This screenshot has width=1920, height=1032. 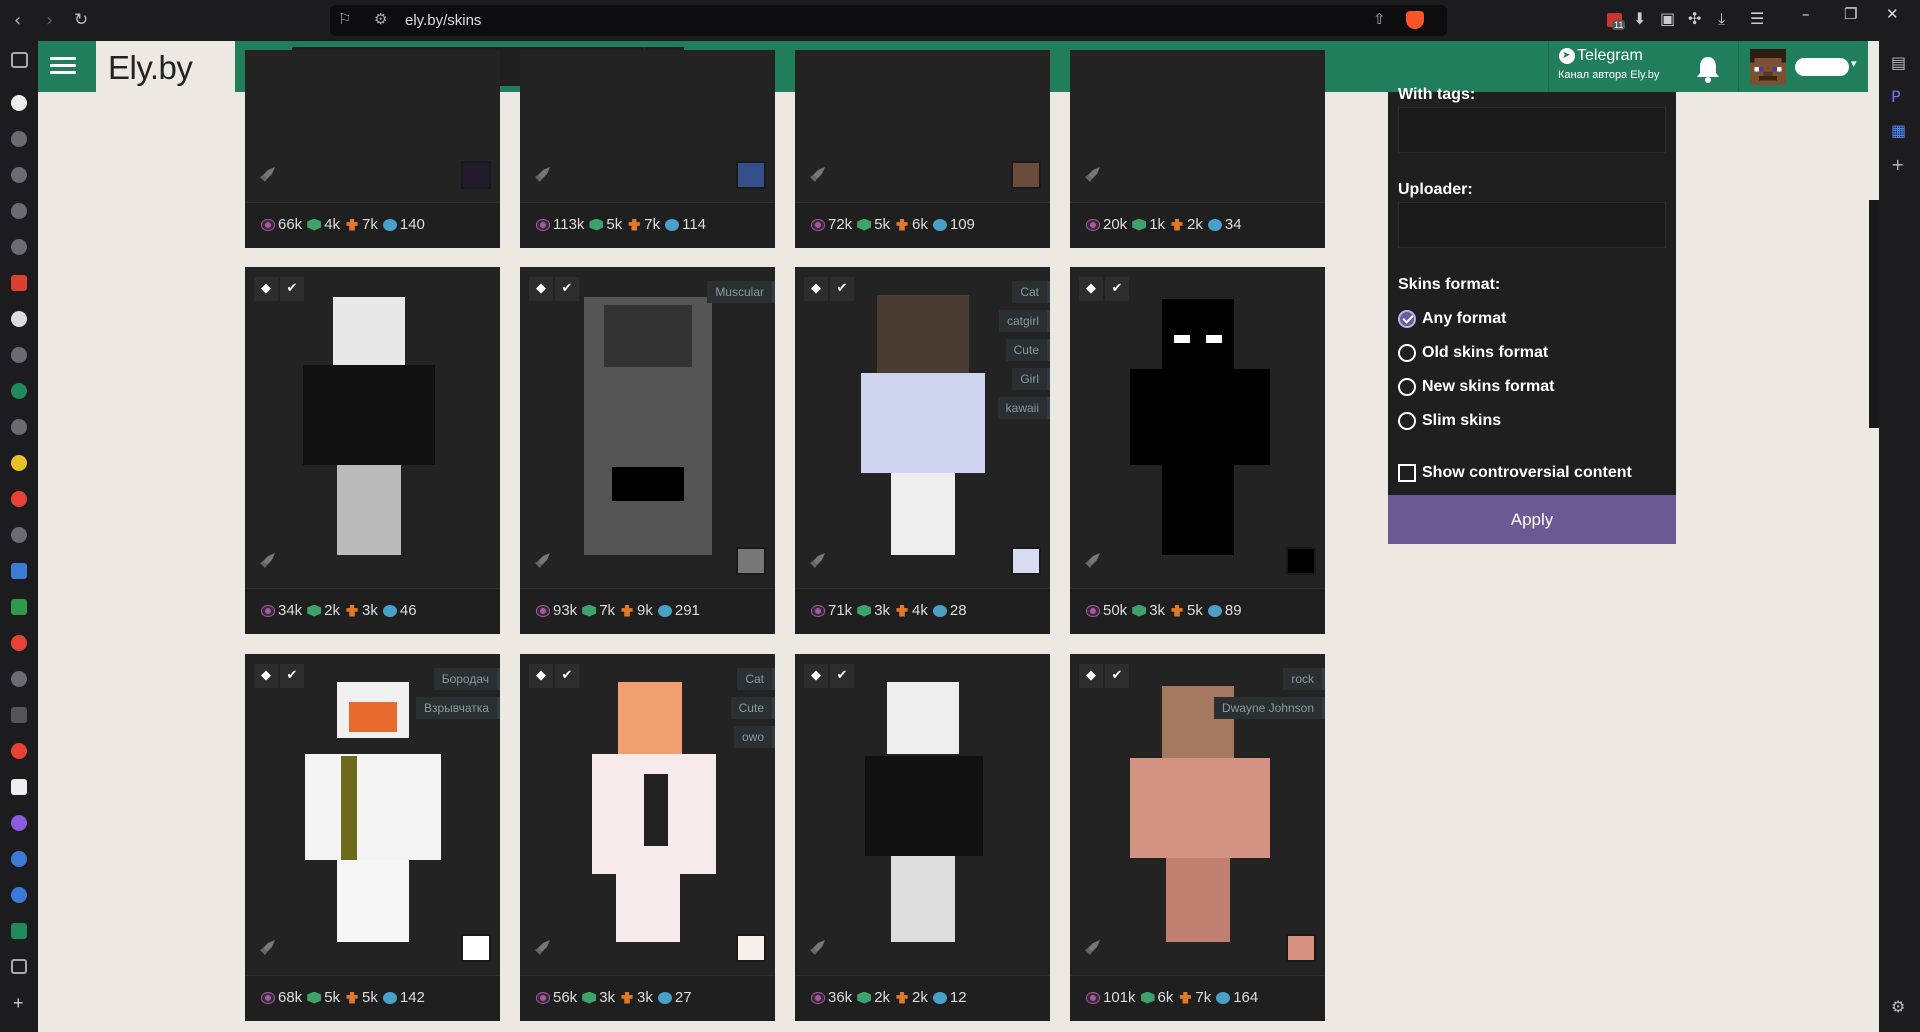 What do you see at coordinates (1806, 14) in the screenshot?
I see `minimize-icon: –` at bounding box center [1806, 14].